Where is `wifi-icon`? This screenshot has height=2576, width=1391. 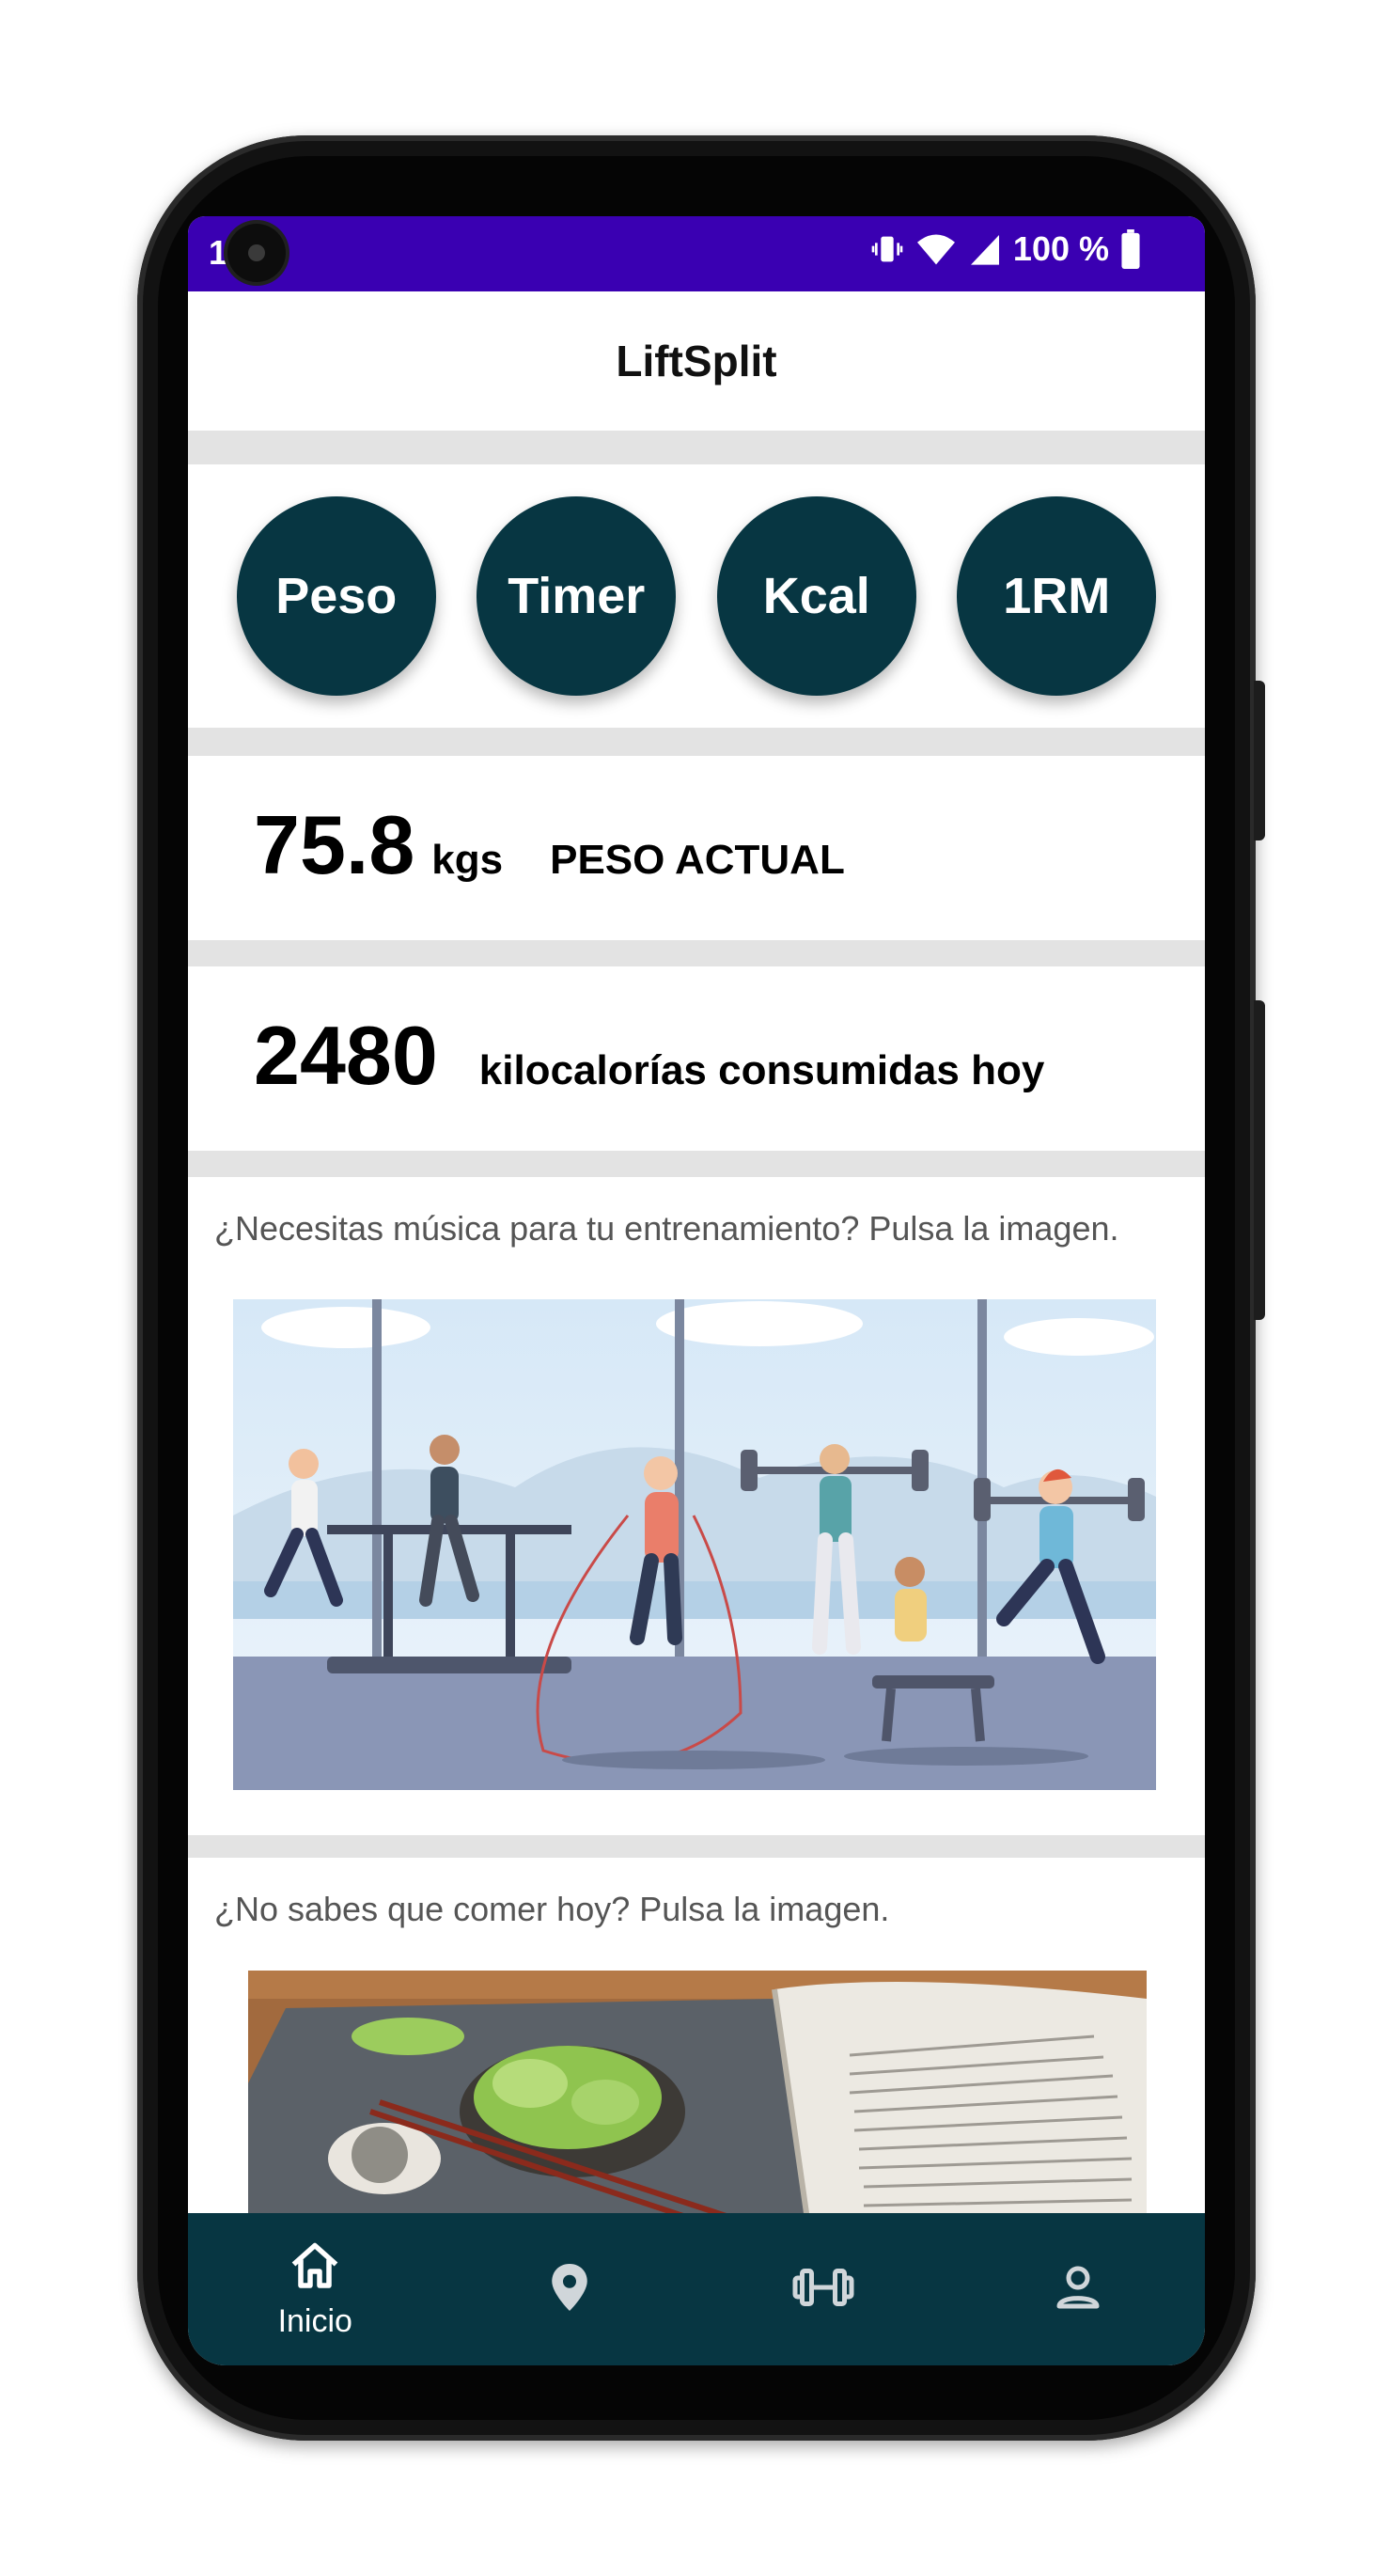
wifi-icon is located at coordinates (936, 249).